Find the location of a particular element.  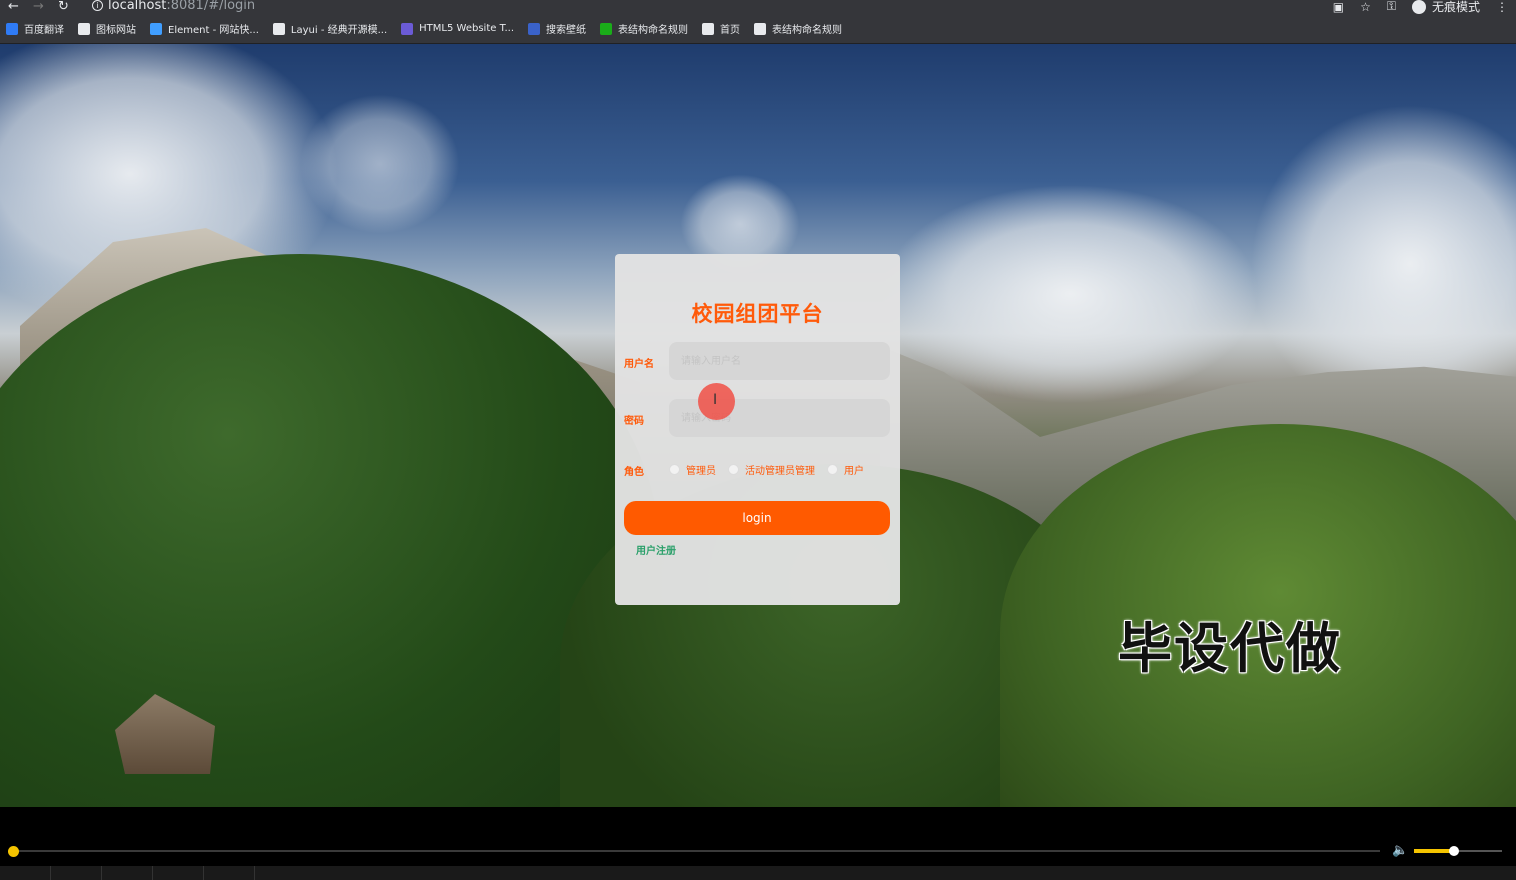

bookmark-label: 首页 is located at coordinates (730, 30).